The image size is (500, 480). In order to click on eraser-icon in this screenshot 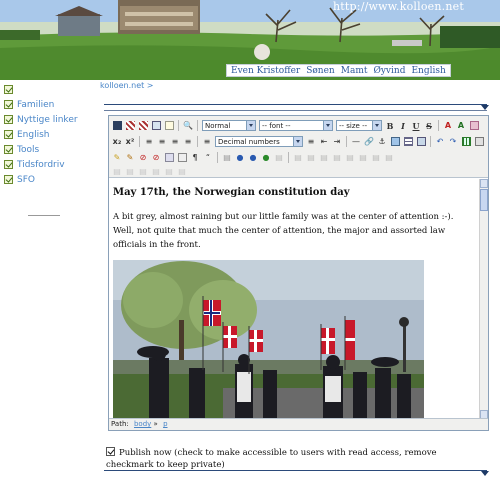, I will do `click(474, 126)`.